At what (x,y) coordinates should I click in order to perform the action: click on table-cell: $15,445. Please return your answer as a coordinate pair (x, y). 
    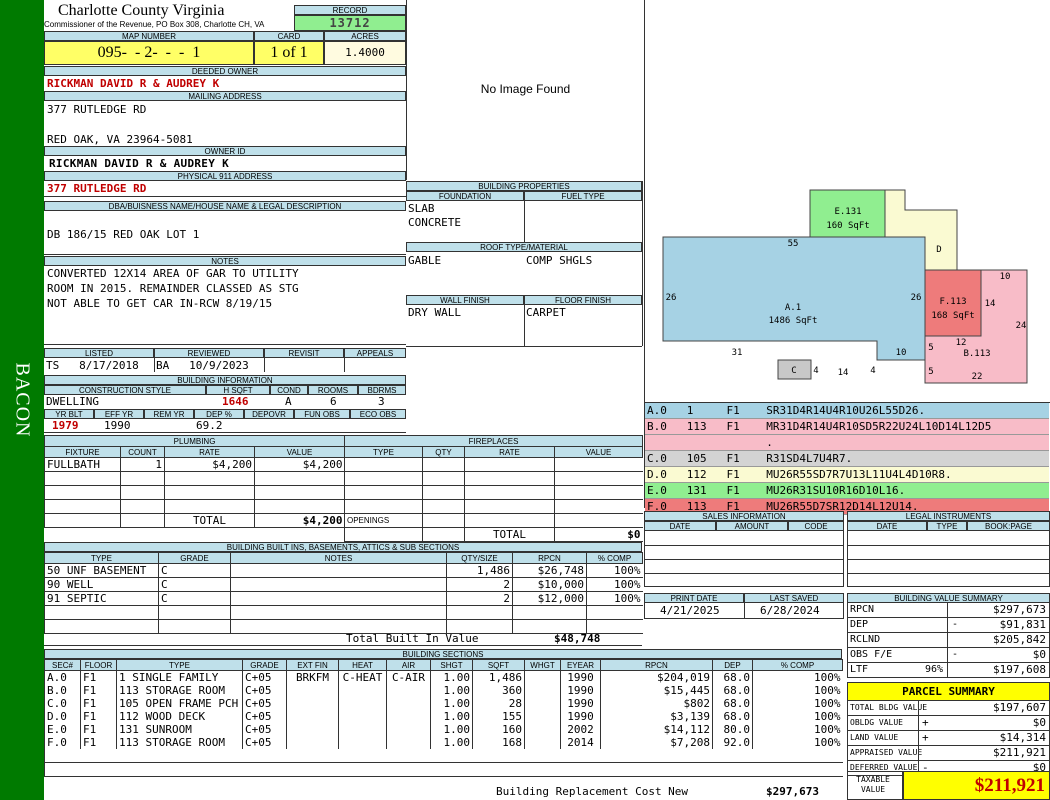
    Looking at the image, I should click on (656, 690).